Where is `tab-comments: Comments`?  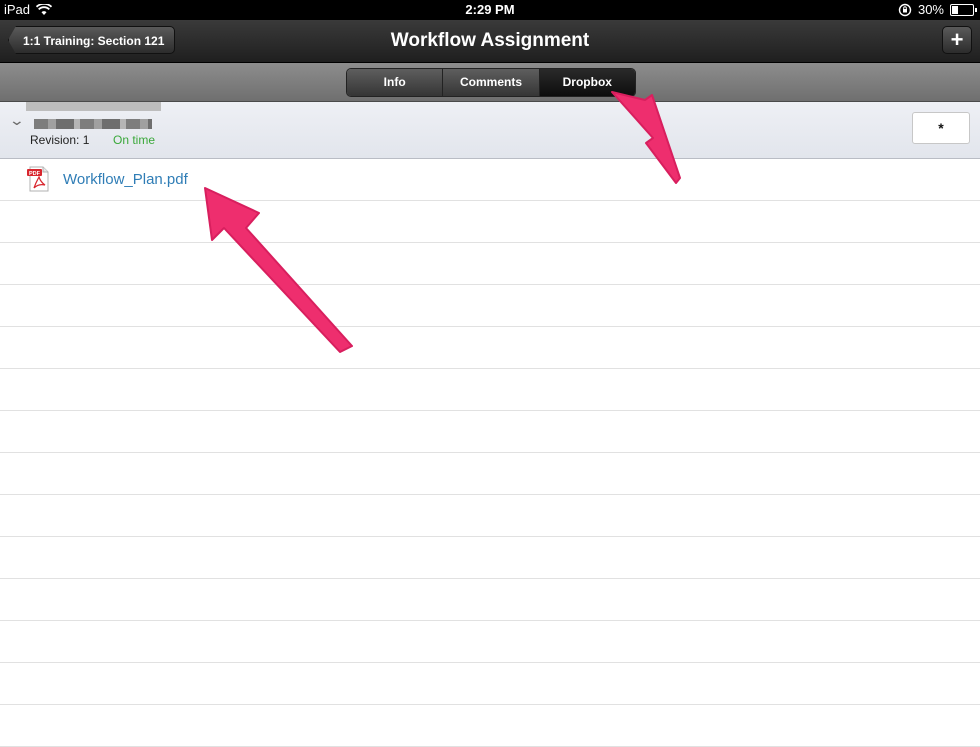
tab-comments: Comments is located at coordinates (491, 82).